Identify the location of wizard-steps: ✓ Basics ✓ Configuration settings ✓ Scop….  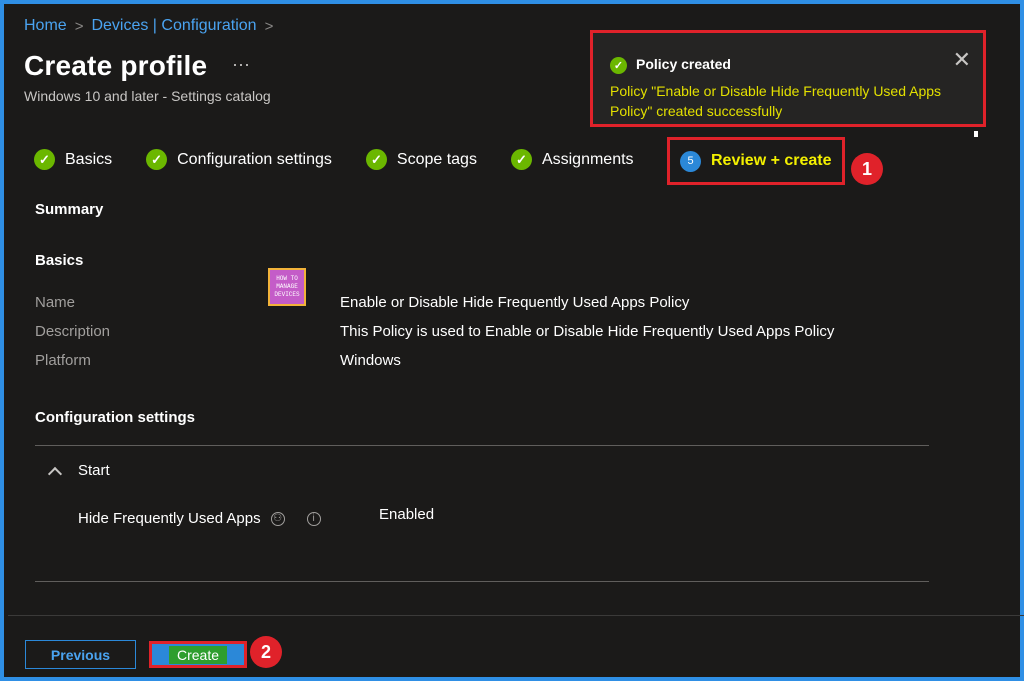
(351, 159).